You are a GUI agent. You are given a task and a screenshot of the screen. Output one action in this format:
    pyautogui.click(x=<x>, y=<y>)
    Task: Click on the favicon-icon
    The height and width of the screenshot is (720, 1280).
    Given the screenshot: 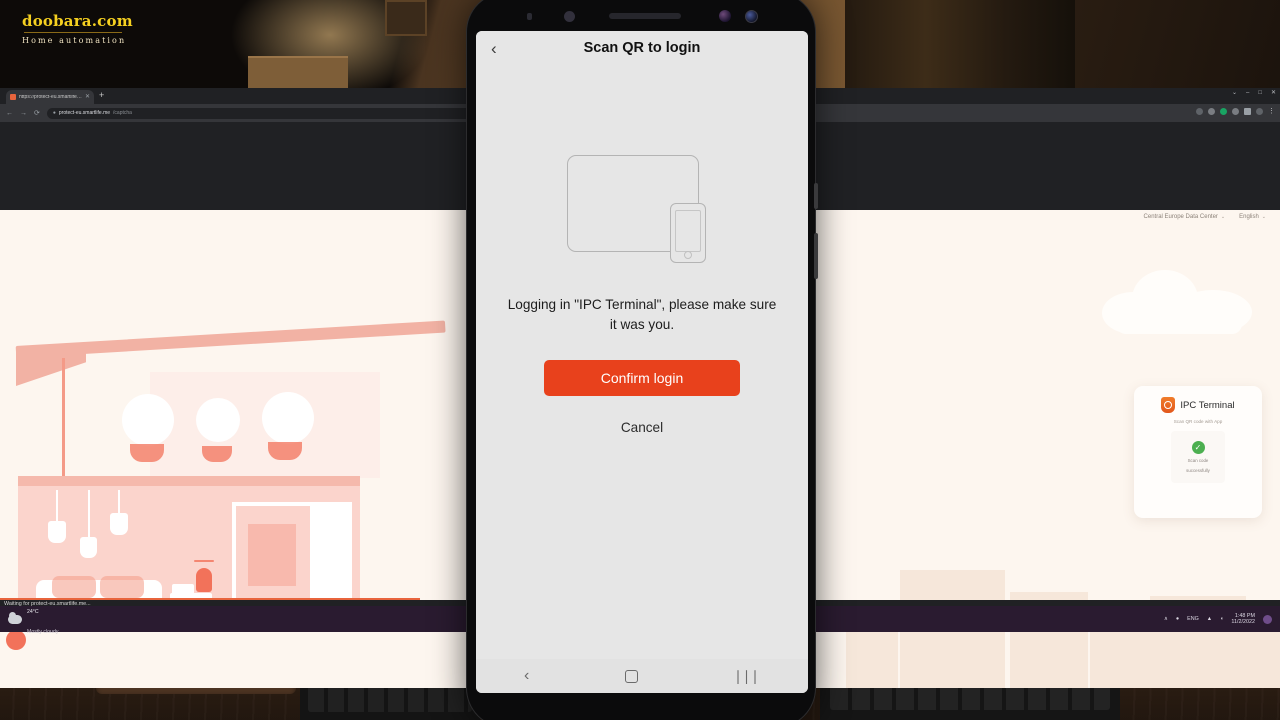 What is the action you would take?
    pyautogui.click(x=13, y=97)
    